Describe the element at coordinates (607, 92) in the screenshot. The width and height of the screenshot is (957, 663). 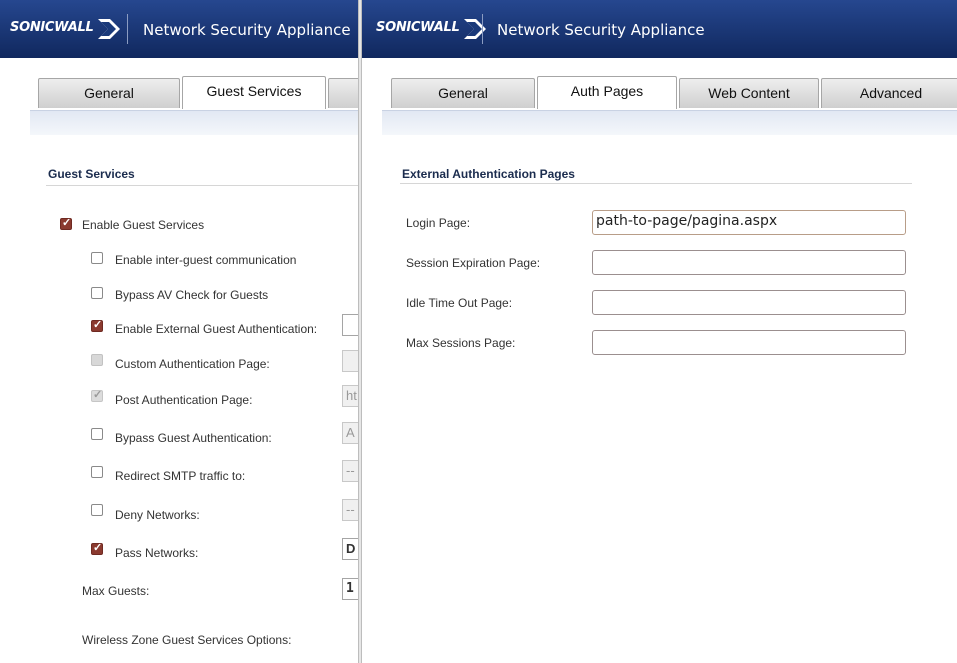
I see `tab-auth-pages: Auth Pages` at that location.